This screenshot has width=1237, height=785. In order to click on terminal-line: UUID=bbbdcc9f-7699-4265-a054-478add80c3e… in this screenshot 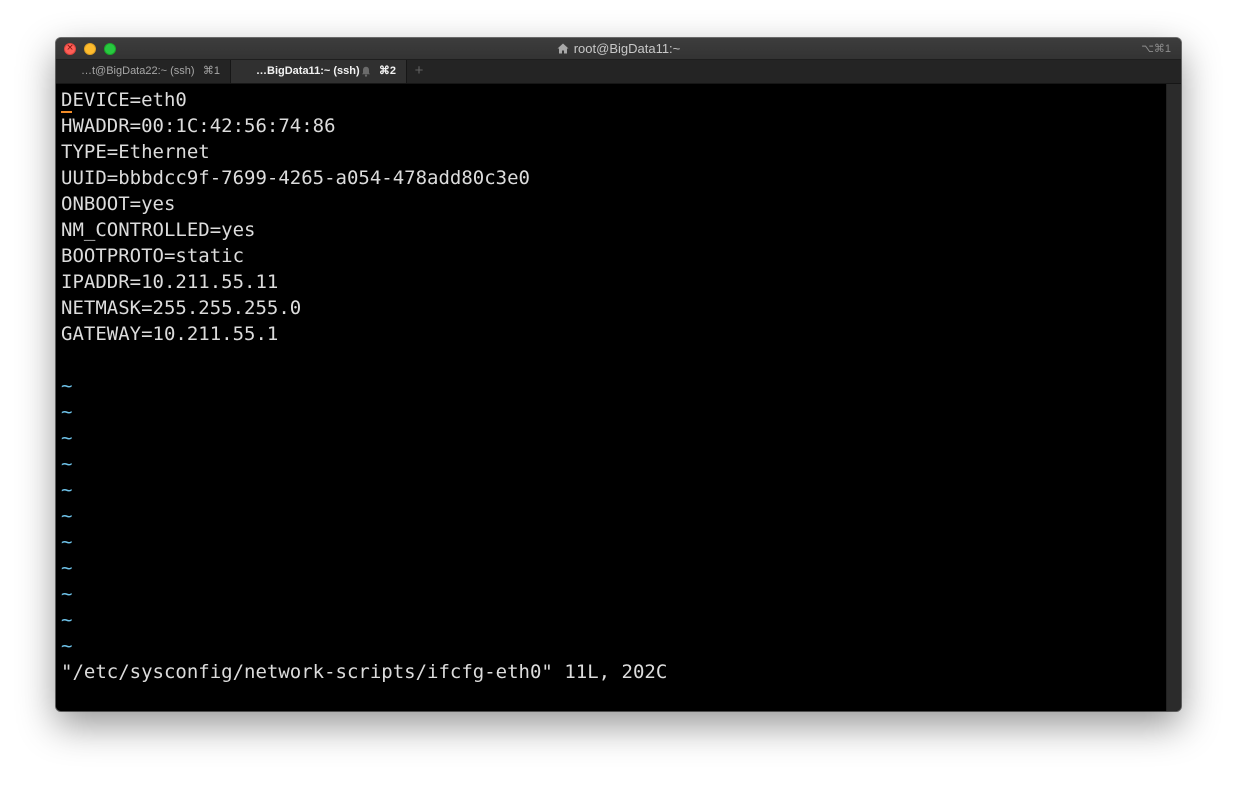, I will do `click(295, 178)`.